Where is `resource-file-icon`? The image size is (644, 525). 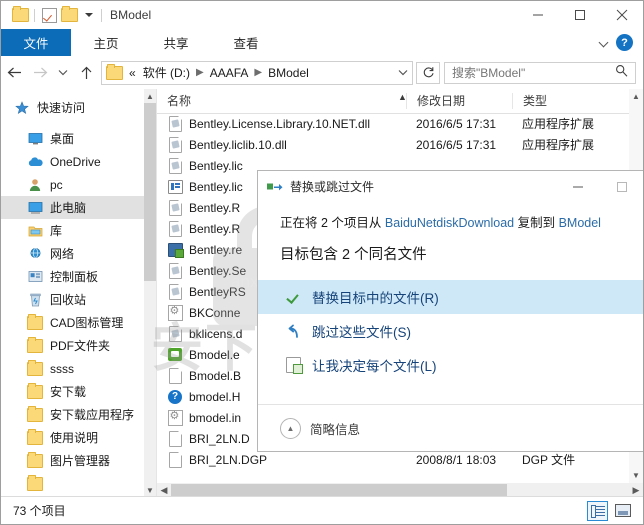
resource-file-icon is located at coordinates (175, 250).